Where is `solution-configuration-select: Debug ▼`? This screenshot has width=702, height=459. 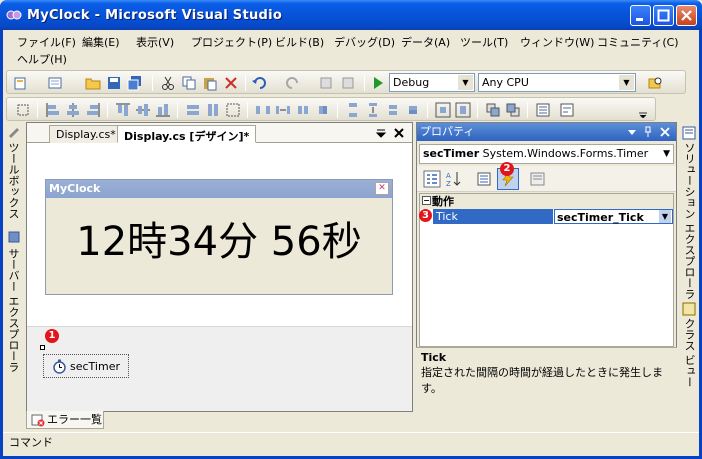
solution-configuration-select: Debug ▼ is located at coordinates (432, 82).